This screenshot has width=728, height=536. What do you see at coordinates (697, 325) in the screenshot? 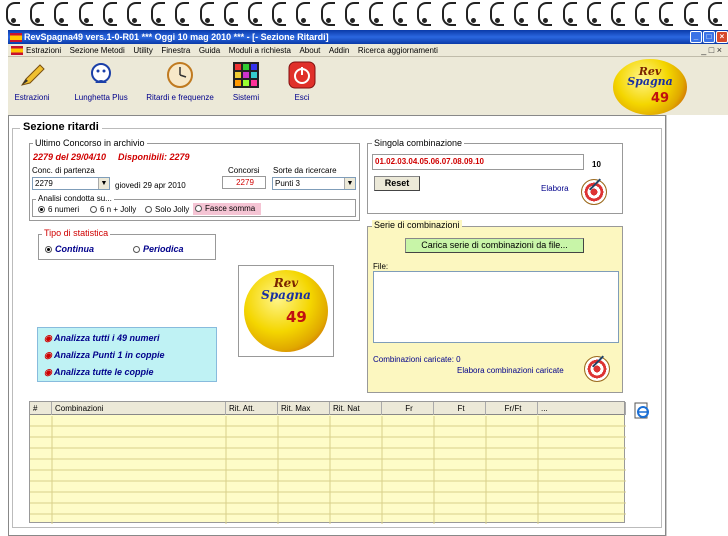
I see `right-empty-area` at bounding box center [697, 325].